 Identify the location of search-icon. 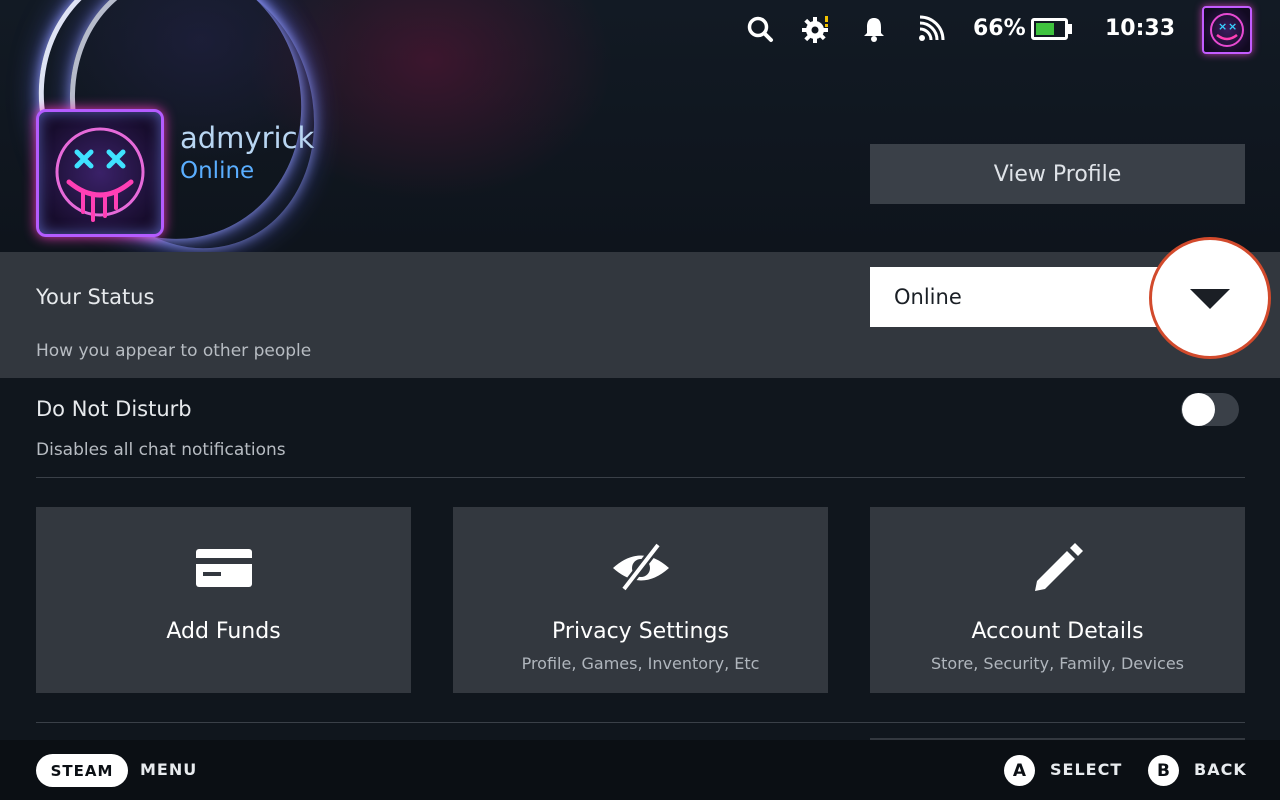
(760, 29).